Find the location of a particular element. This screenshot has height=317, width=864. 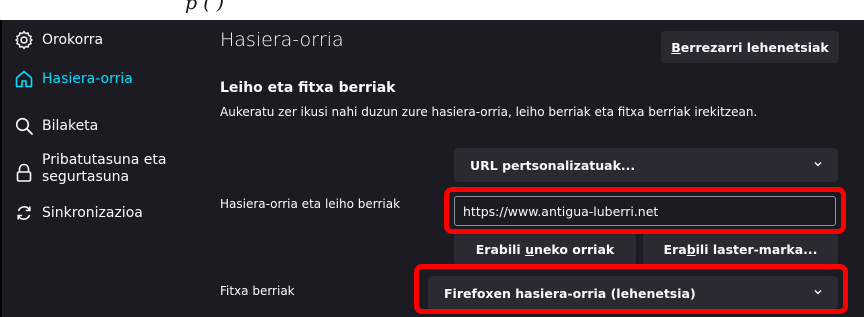

new-tabs-select: Firefoxen hasiera-orria (lehenetsia) is located at coordinates (633, 293).